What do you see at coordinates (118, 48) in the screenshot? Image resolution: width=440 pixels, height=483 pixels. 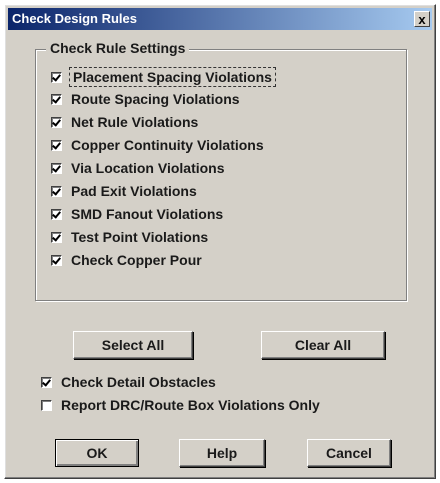 I see `group-title: Check Rule Settings` at bounding box center [118, 48].